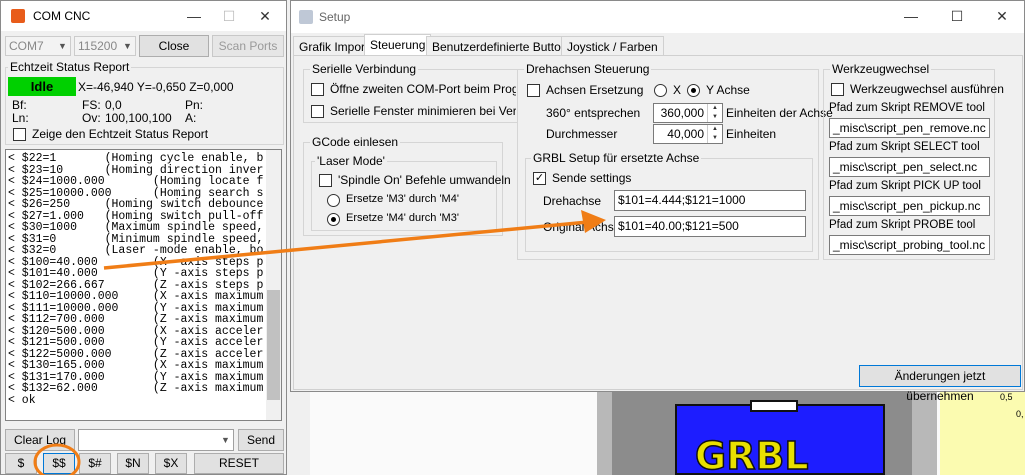 The height and width of the screenshot is (475, 1025). What do you see at coordinates (593, 221) in the screenshot?
I see `annotation-arrow-head` at bounding box center [593, 221].